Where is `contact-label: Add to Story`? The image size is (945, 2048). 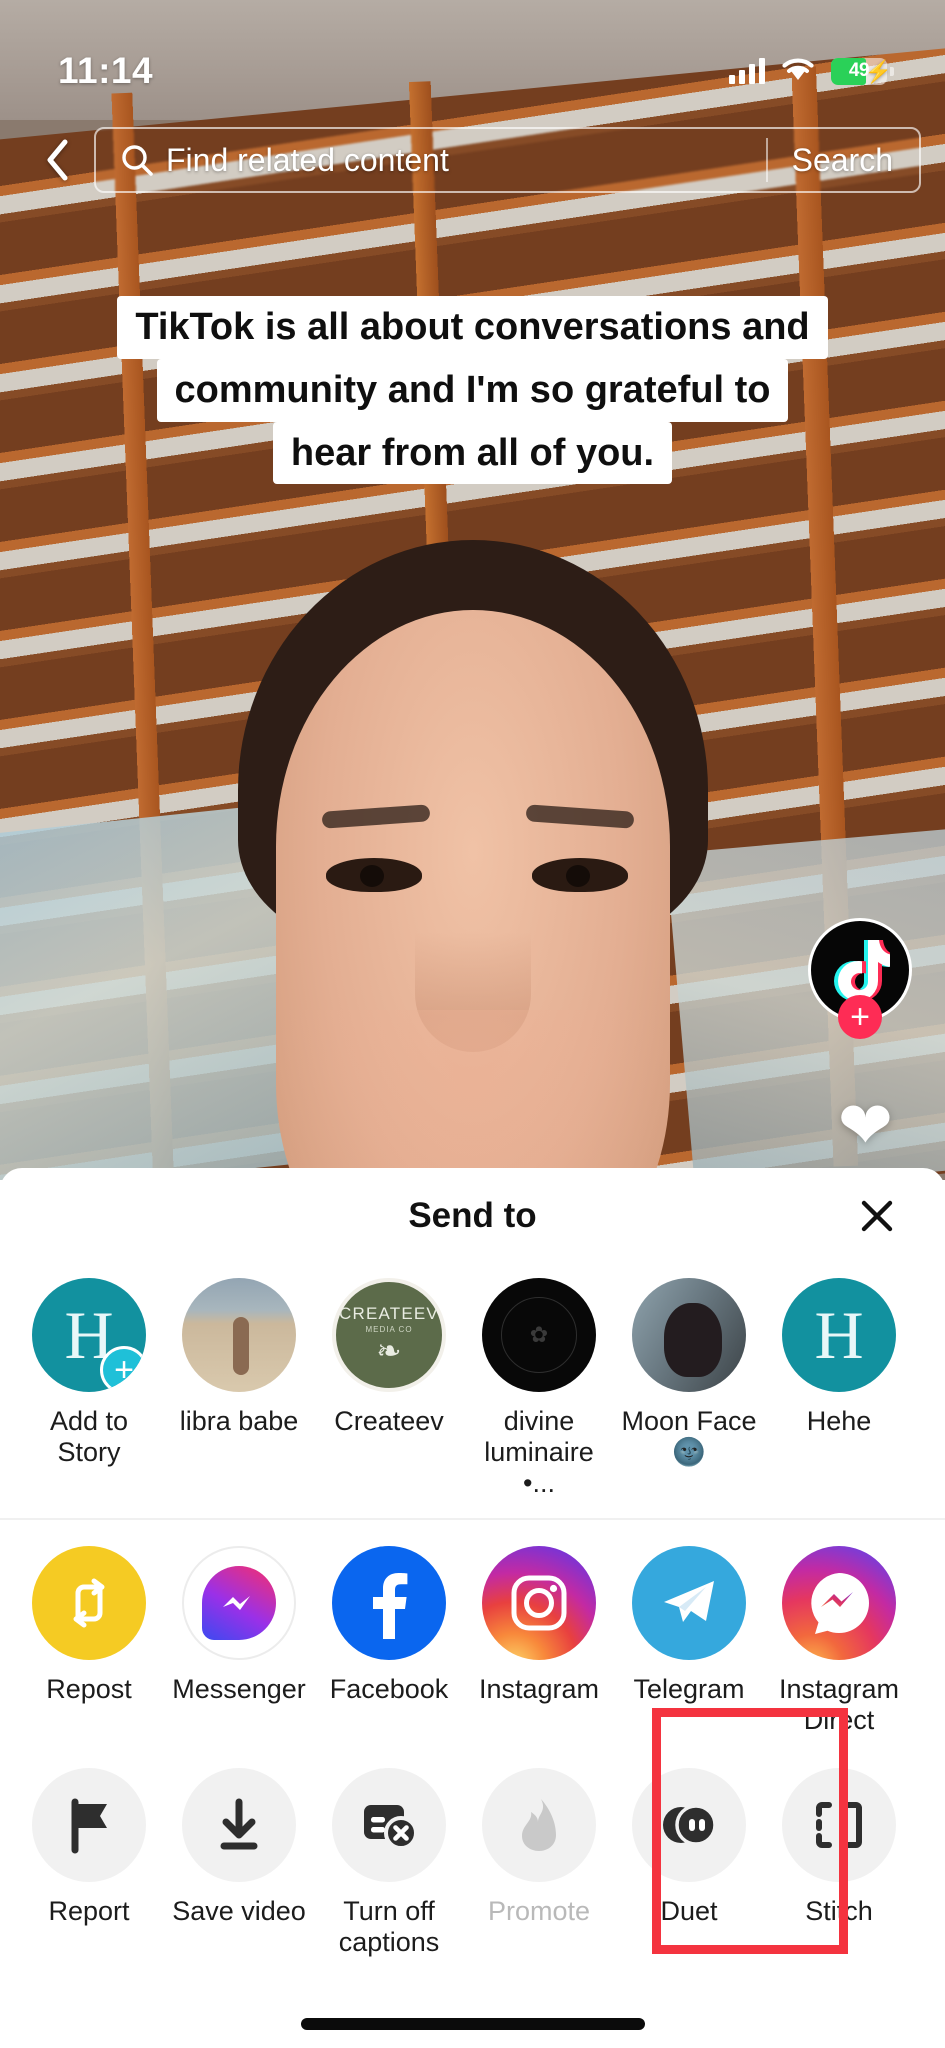 contact-label: Add to Story is located at coordinates (89, 1436).